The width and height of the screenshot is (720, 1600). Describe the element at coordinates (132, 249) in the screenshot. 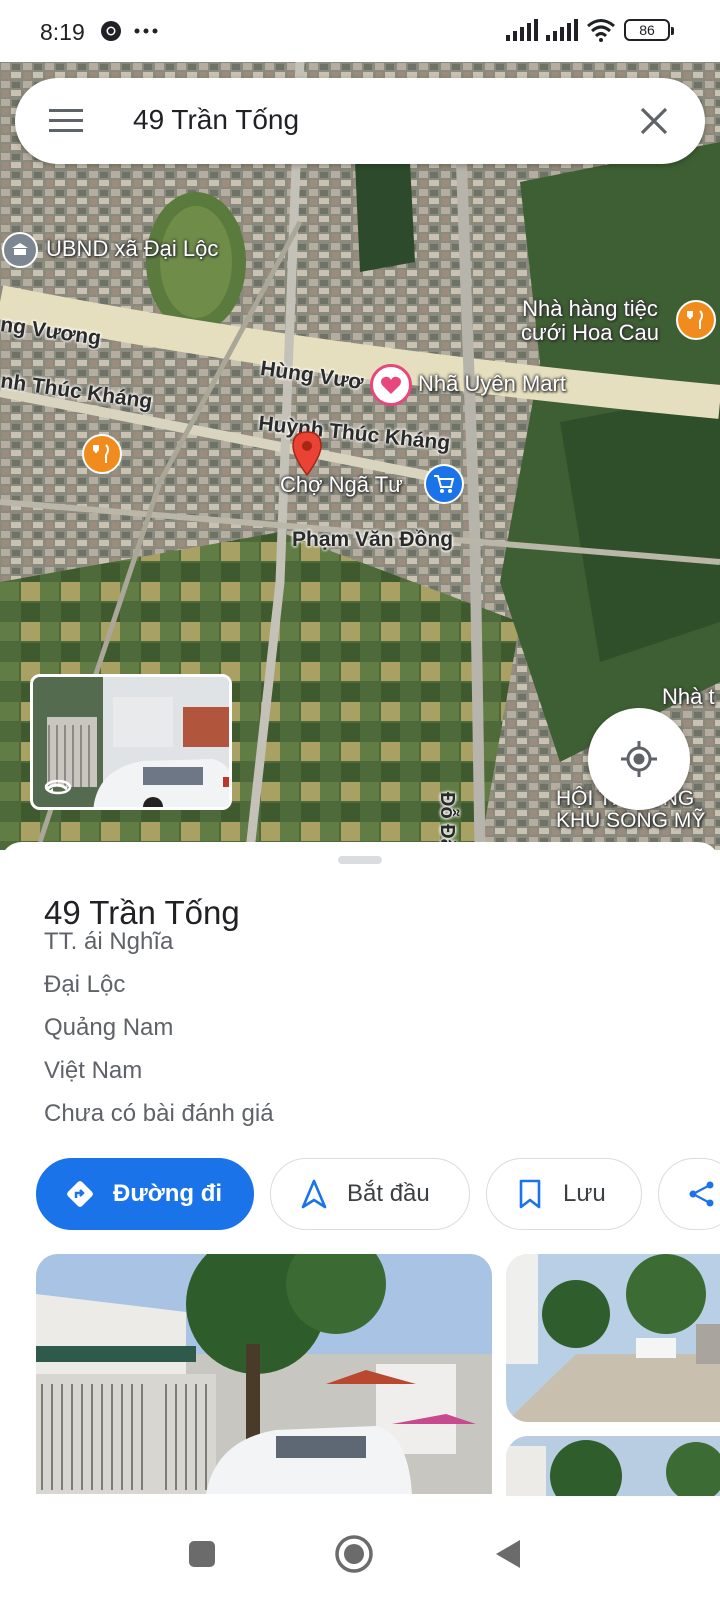

I see `map-label-ubnd: UBND xã Đại Lộc` at that location.